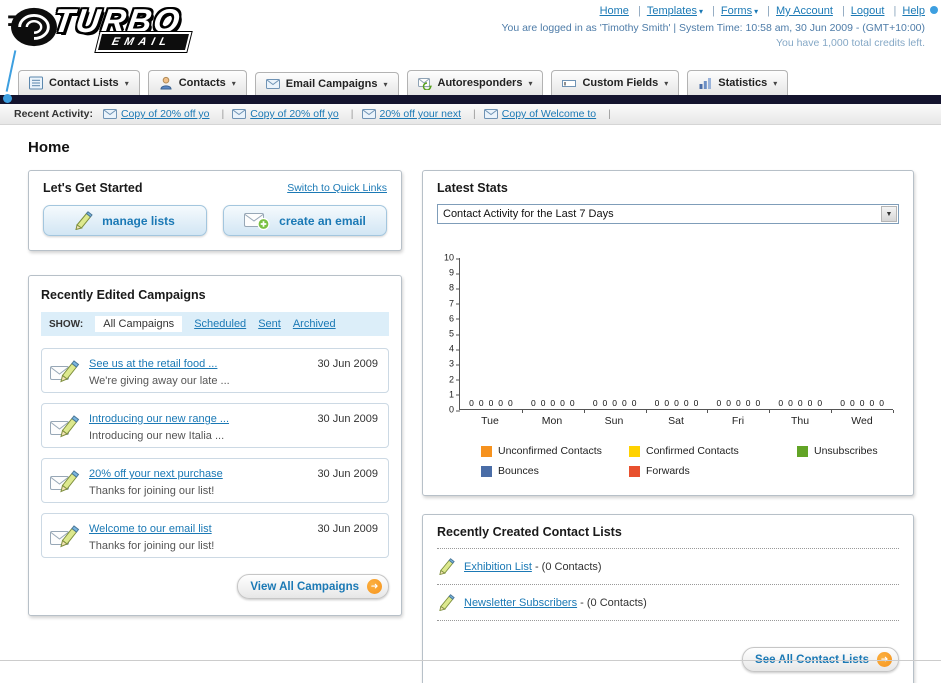 The image size is (941, 683). I want to click on stats-period-select: Contact Activity for the Last 7 Days, so click(668, 214).